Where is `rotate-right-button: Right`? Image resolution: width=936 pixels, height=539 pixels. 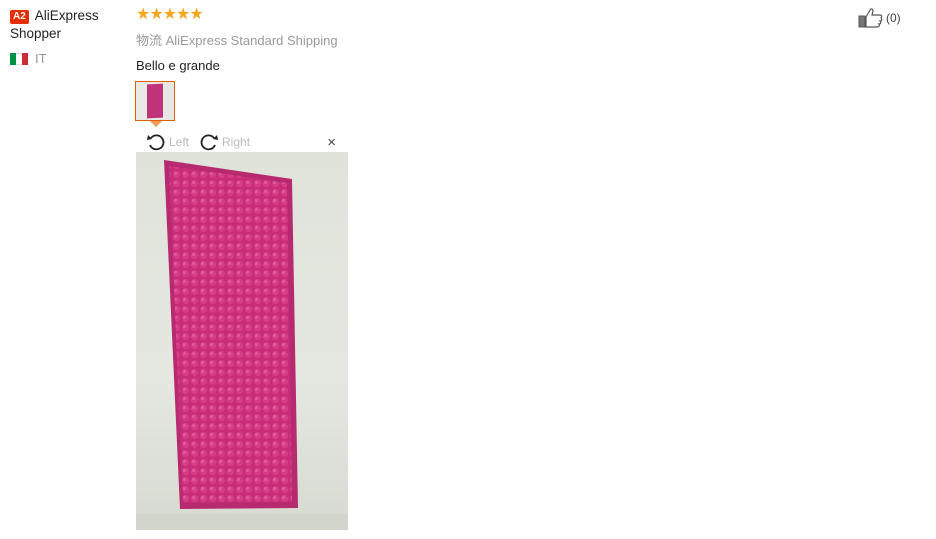 rotate-right-button: Right is located at coordinates (224, 142).